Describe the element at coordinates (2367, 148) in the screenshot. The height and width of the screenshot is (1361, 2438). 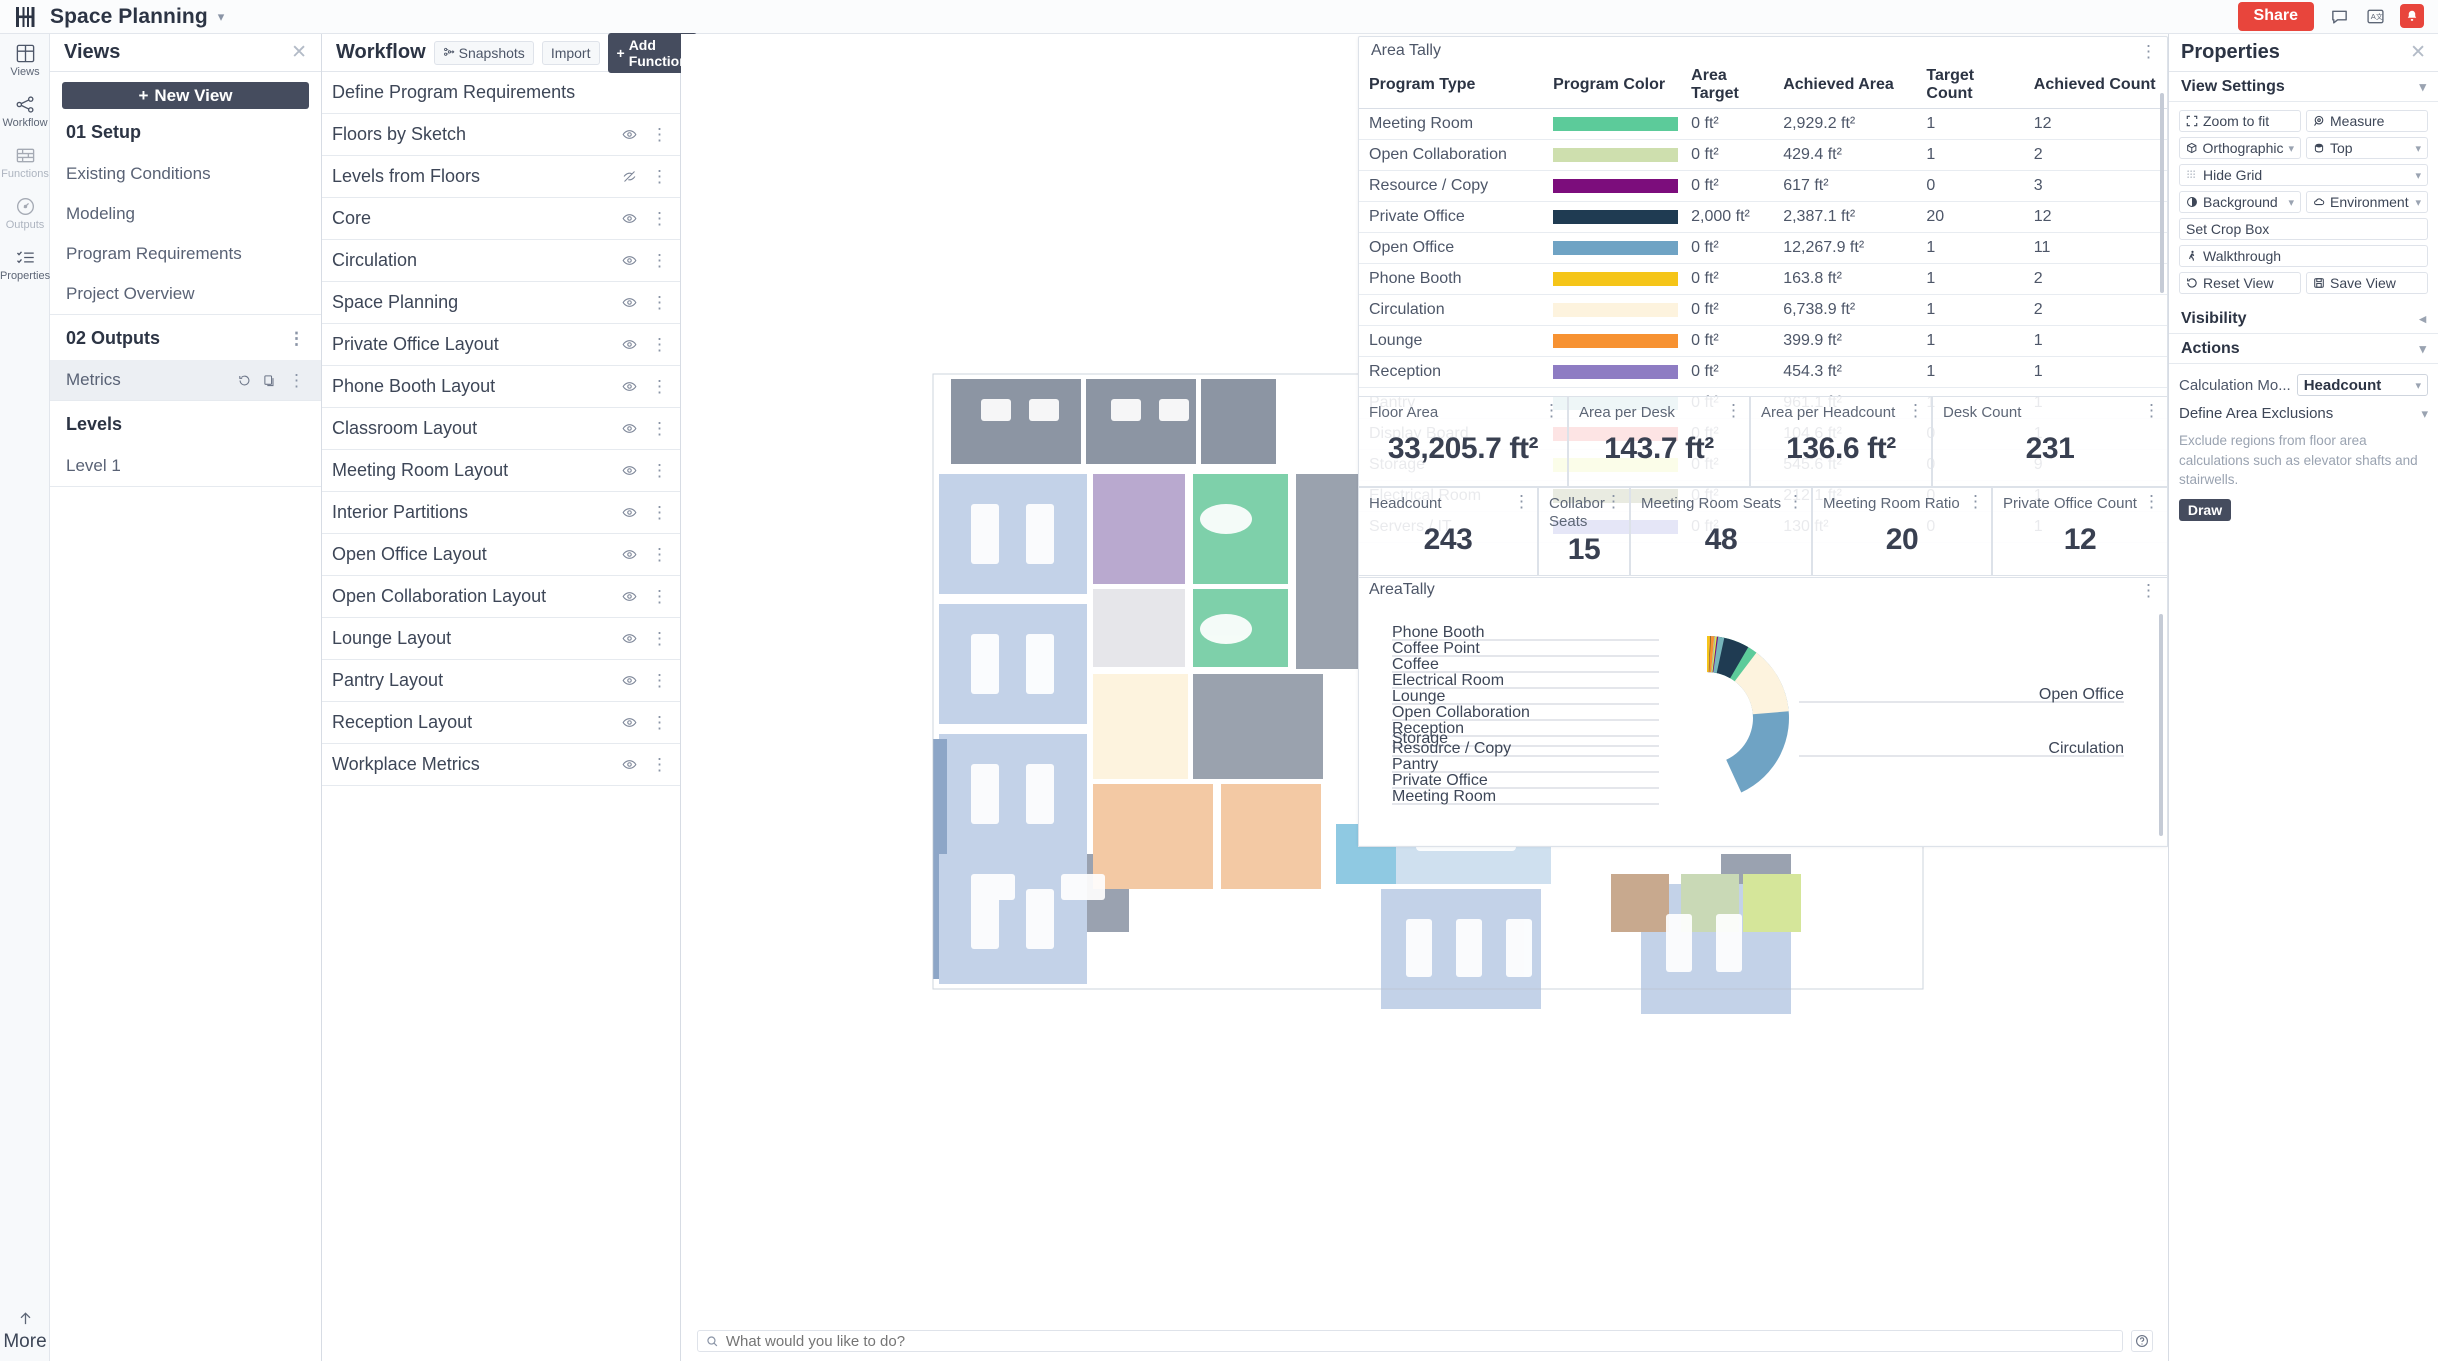
I see `camera-view-dropdown: Top ▾` at that location.